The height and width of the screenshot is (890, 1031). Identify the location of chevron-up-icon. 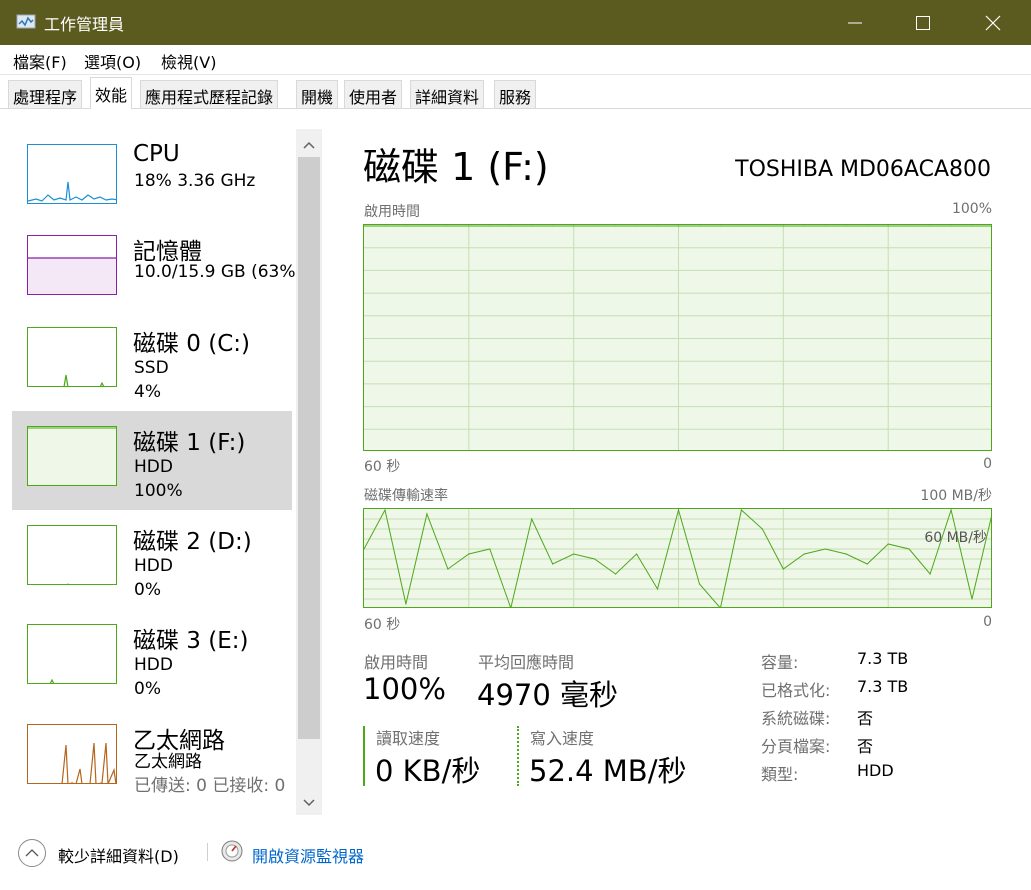
(309, 145).